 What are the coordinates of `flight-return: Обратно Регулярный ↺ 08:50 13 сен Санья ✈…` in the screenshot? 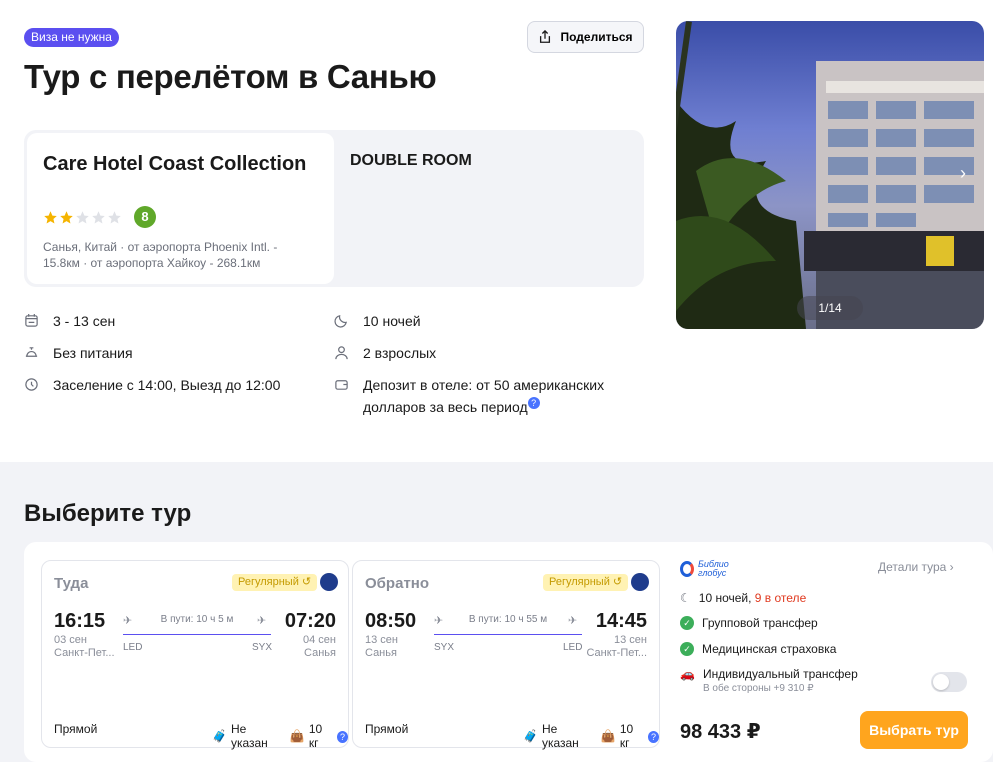 It's located at (506, 655).